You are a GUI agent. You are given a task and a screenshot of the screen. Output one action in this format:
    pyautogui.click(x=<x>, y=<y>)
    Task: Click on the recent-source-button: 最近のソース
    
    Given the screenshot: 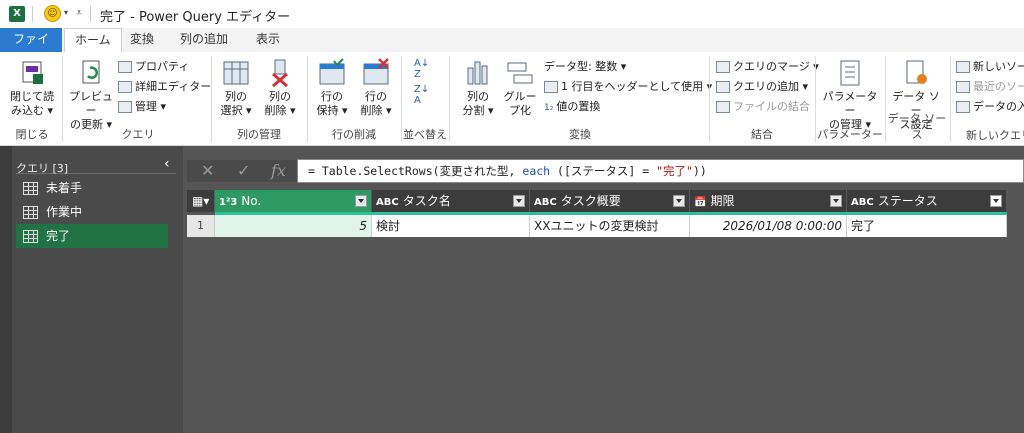 What is the action you would take?
    pyautogui.click(x=990, y=87)
    